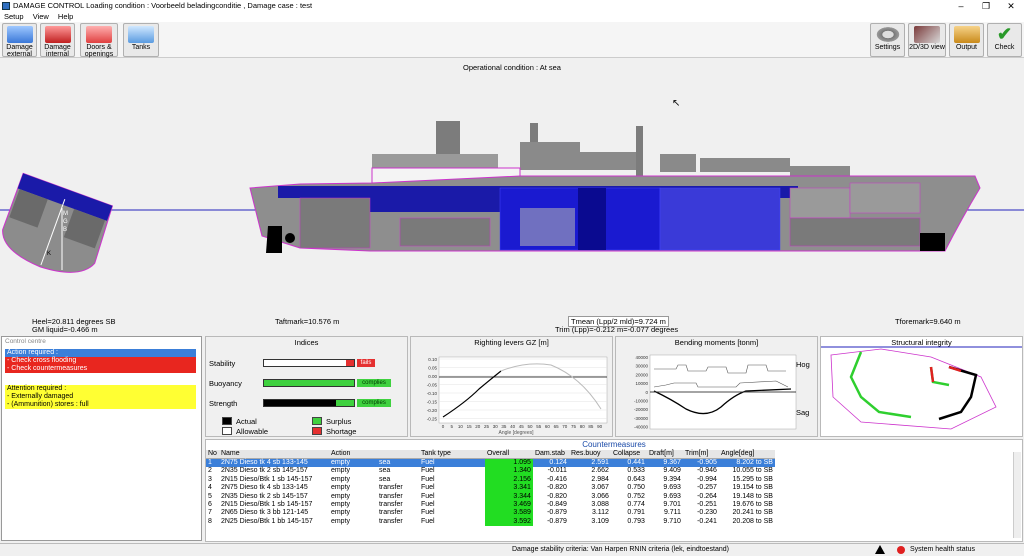  What do you see at coordinates (591, 426) in the screenshot?
I see `gz-xtick: 85` at bounding box center [591, 426].